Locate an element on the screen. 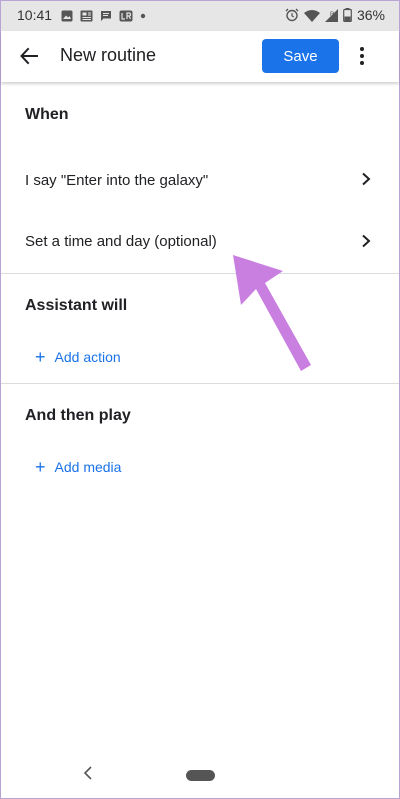  section-title-when: When is located at coordinates (47, 114).